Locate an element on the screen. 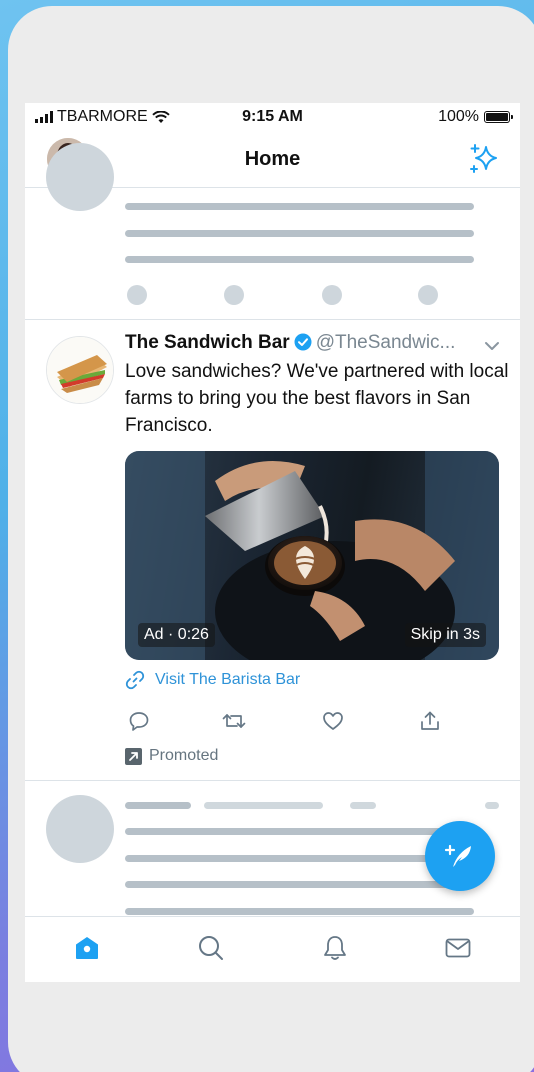 The width and height of the screenshot is (534, 1072). like-icon is located at coordinates (333, 721).